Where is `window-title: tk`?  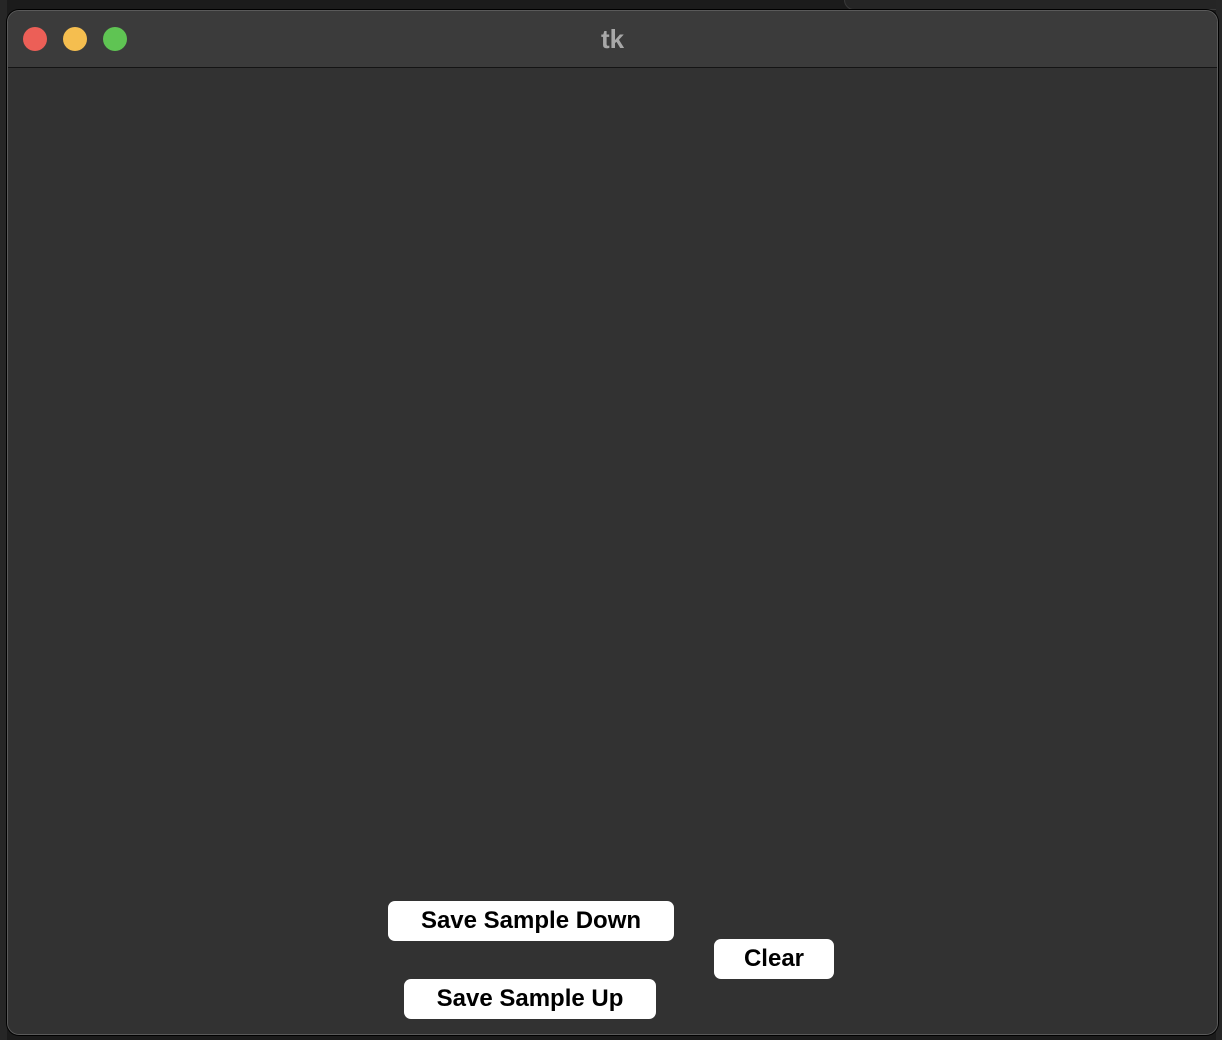 window-title: tk is located at coordinates (612, 39).